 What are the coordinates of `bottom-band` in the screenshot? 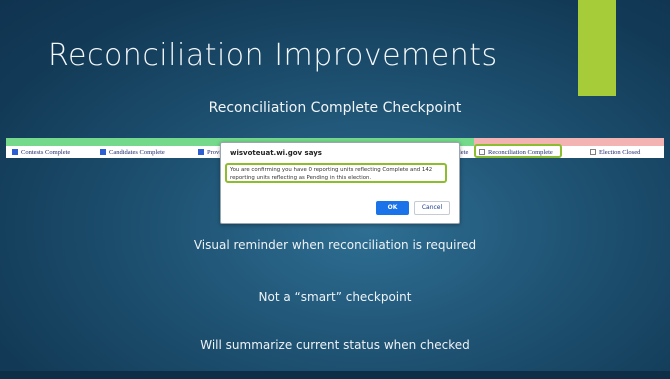 It's located at (335, 375).